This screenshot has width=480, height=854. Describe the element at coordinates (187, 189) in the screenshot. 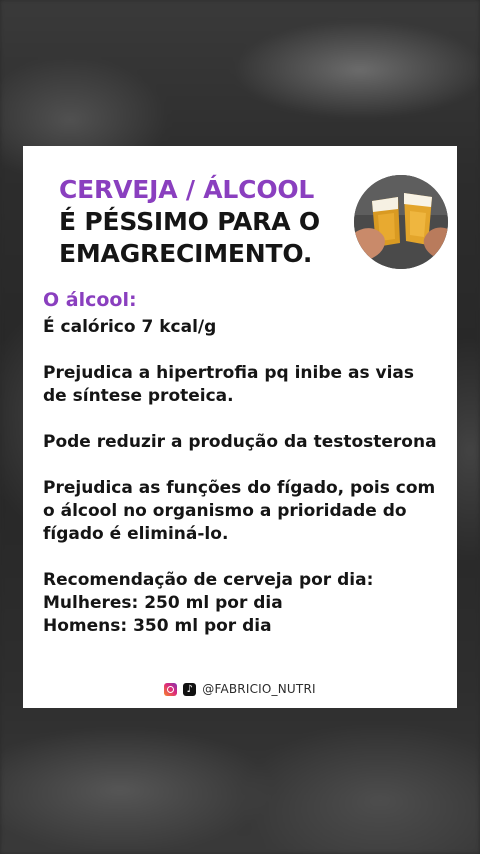

I see `headline-line-1: CERVEJA / ÁLCOOL` at that location.